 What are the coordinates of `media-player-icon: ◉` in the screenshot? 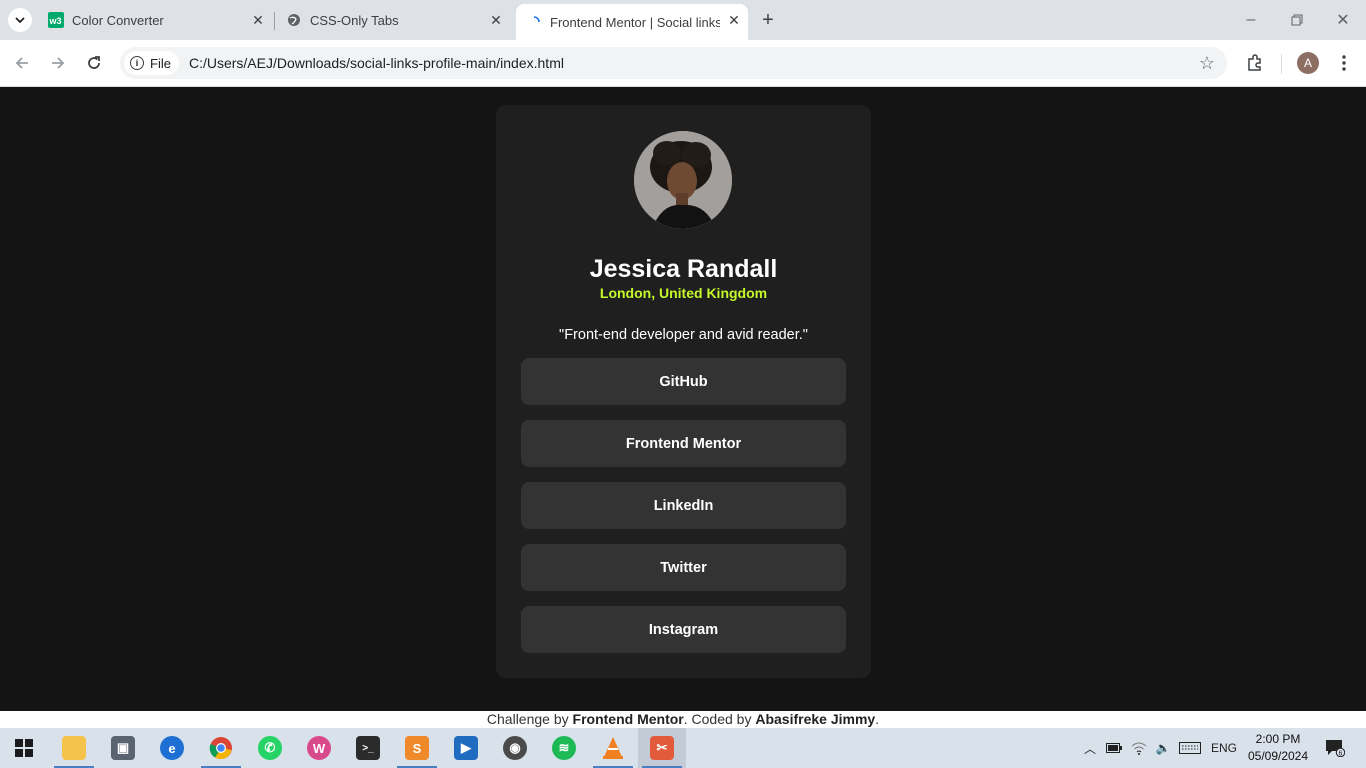 It's located at (515, 748).